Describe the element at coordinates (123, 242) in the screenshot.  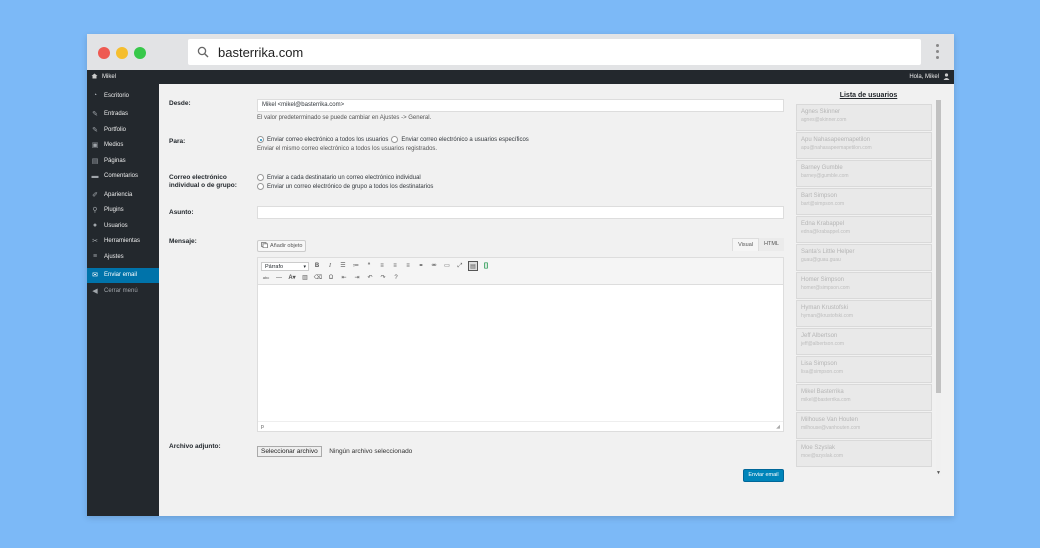
I see `sidebar-item-herramientas: ✂ Herramientas` at that location.